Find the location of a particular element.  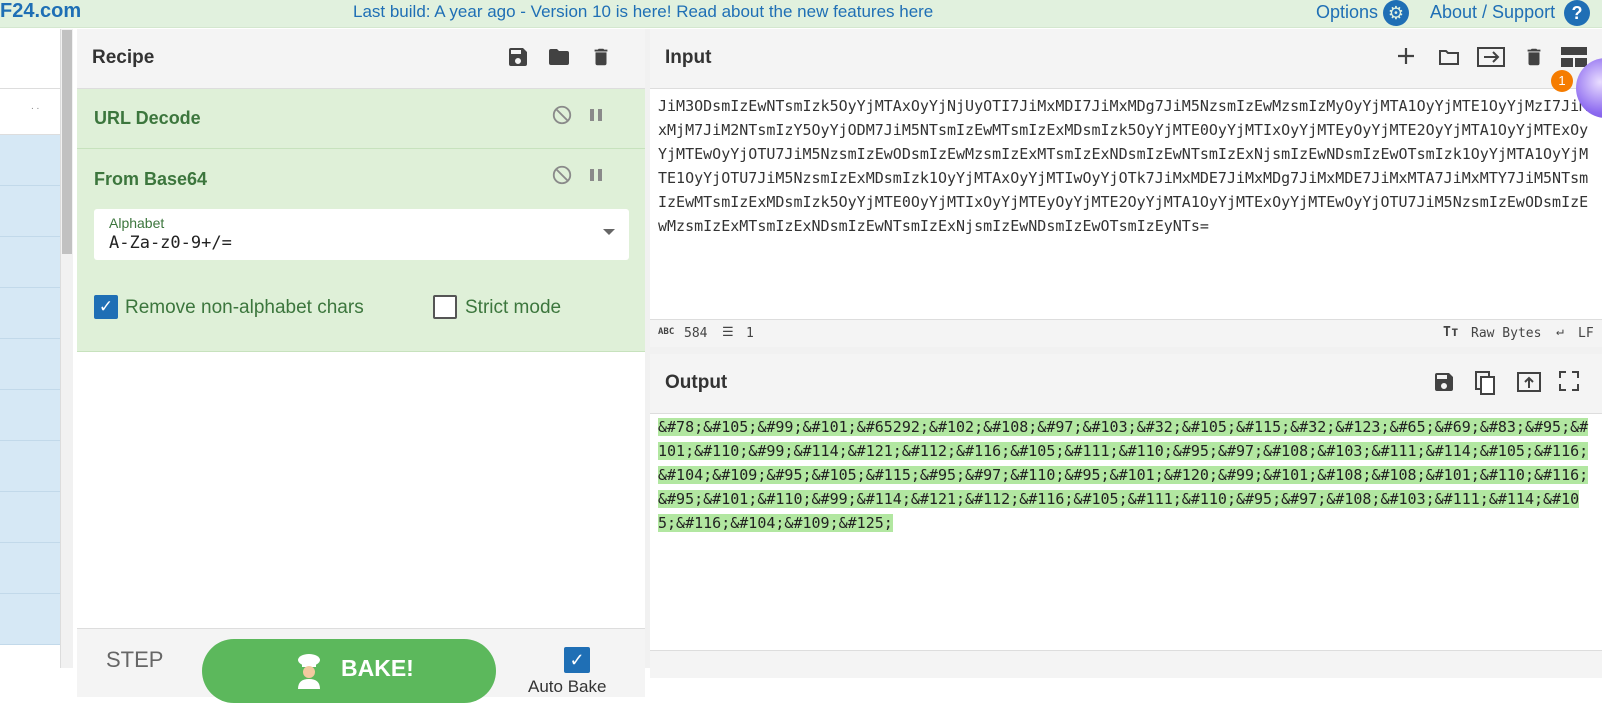

lines-icon: ☰ is located at coordinates (728, 332).